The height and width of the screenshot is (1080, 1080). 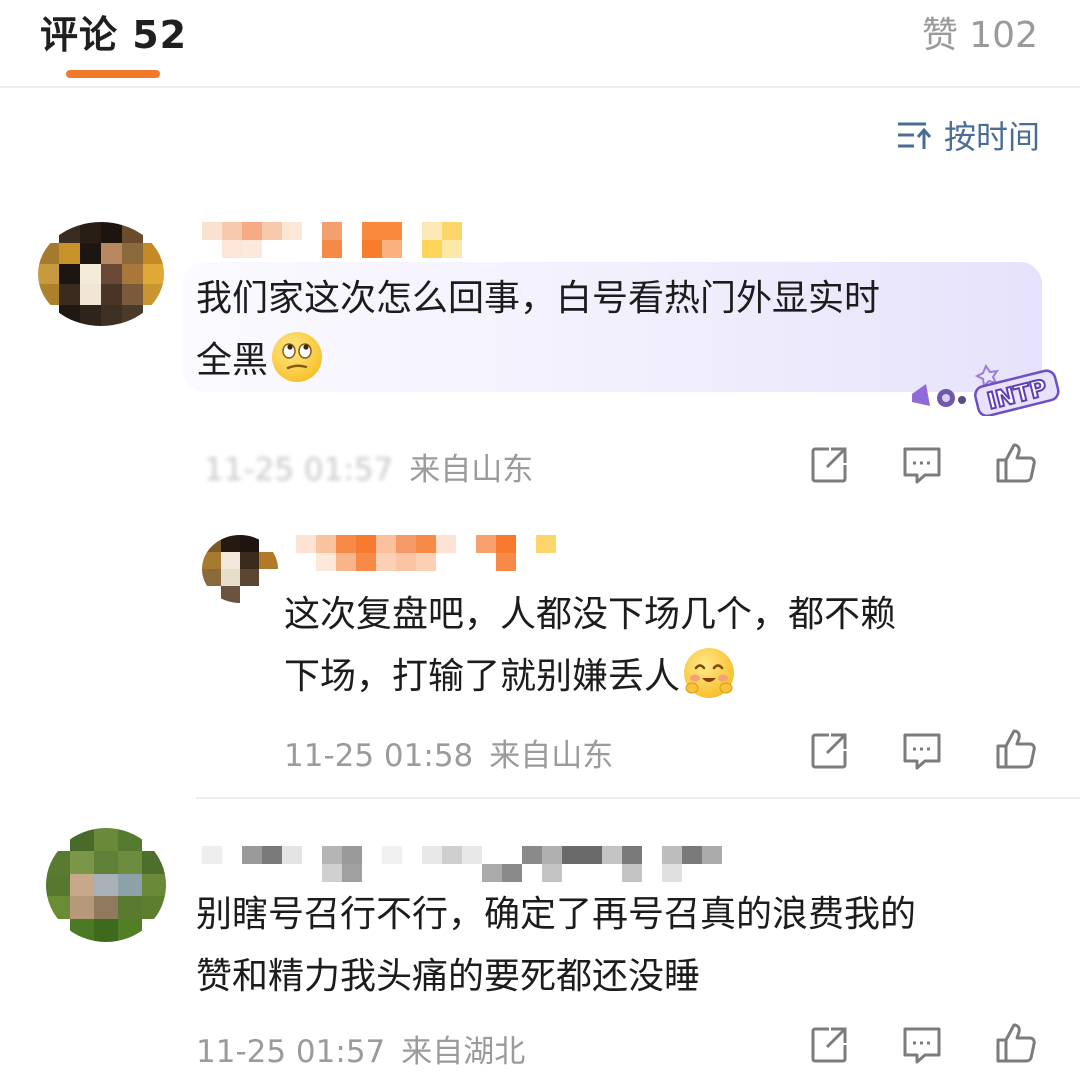 I want to click on reply-text: 这次复盘吧，人都没下场几个，都不赖 下场，打输了就别嫌丢人, so click(x=590, y=646).